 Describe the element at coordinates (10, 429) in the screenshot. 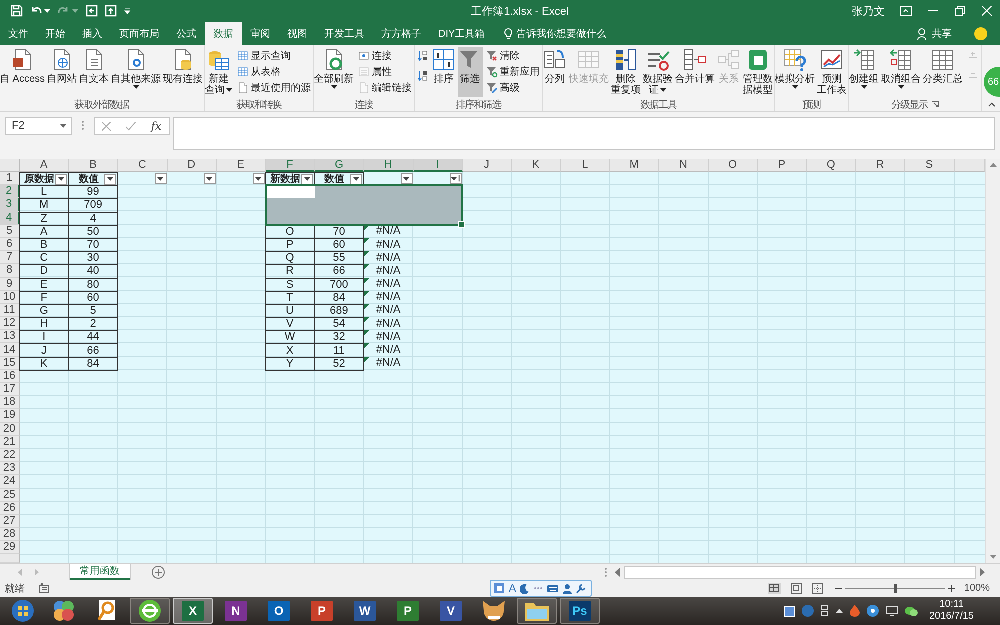

I see `row-header: 20` at that location.